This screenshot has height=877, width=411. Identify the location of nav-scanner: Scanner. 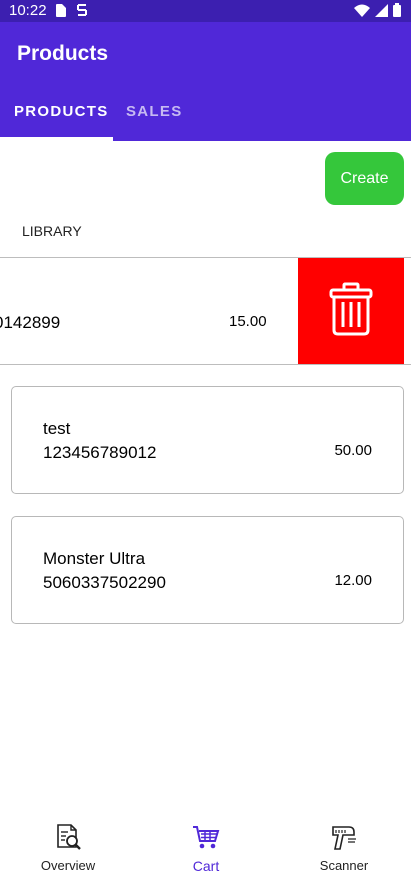
(344, 848).